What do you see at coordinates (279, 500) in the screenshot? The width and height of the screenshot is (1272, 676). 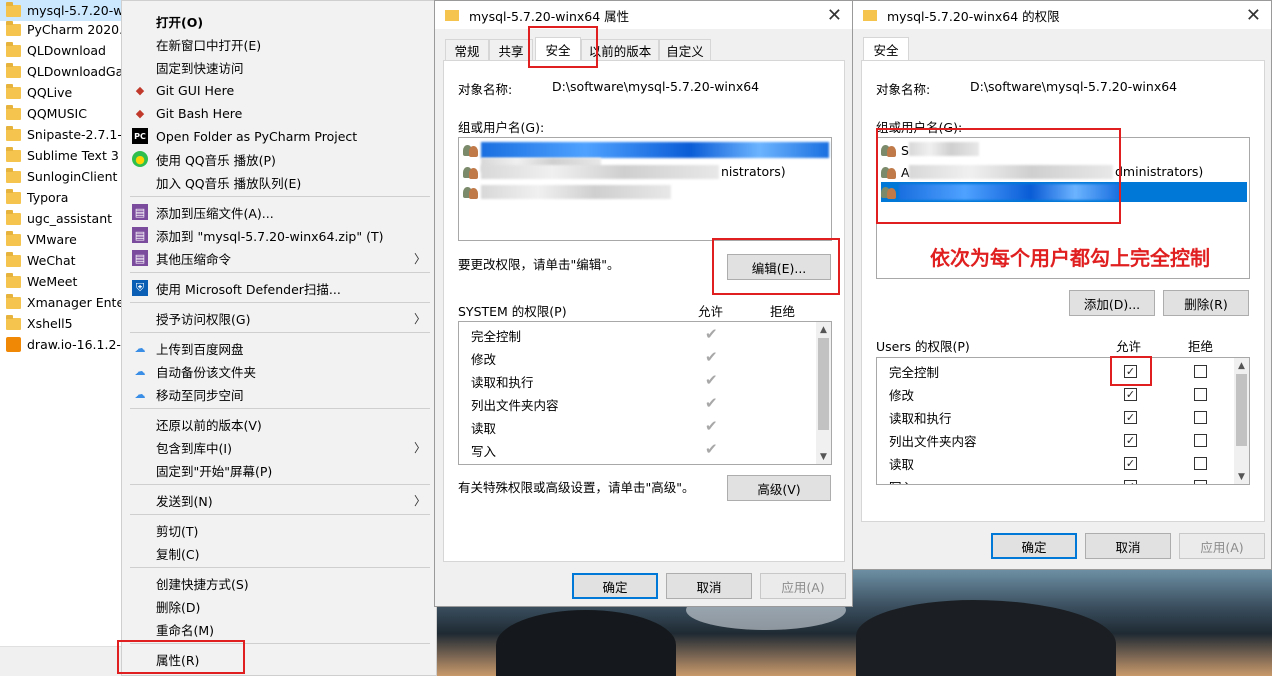 I see `menu-item-send-to: 发送到(N) 〉` at bounding box center [279, 500].